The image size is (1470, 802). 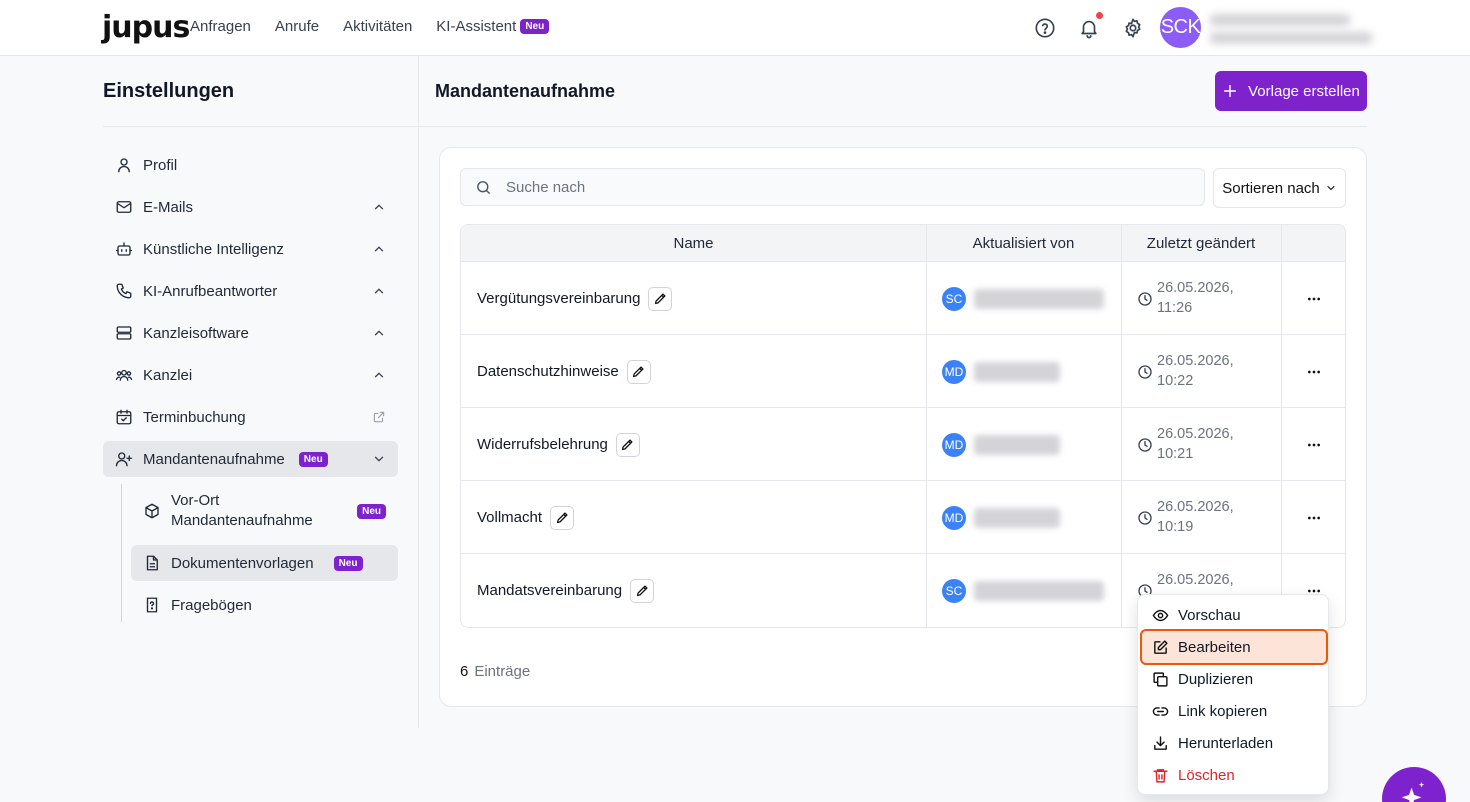 I want to click on modified-date: 26.05.2026, 10:22, so click(x=1195, y=371).